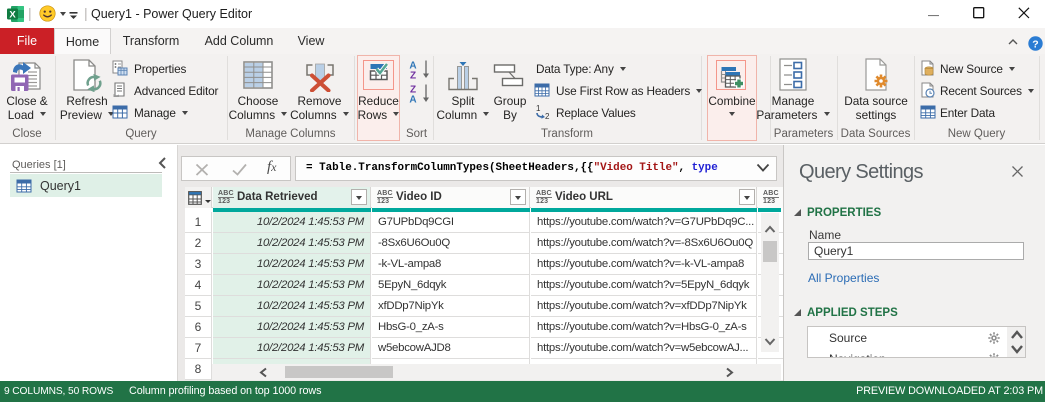 This screenshot has height=402, width=1045. What do you see at coordinates (412, 100) in the screenshot?
I see `svg-text: A` at bounding box center [412, 100].